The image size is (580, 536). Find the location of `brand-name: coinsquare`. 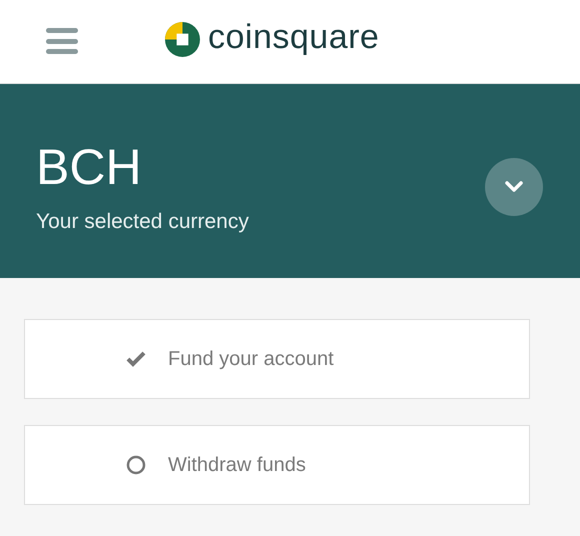

brand-name: coinsquare is located at coordinates (294, 39).